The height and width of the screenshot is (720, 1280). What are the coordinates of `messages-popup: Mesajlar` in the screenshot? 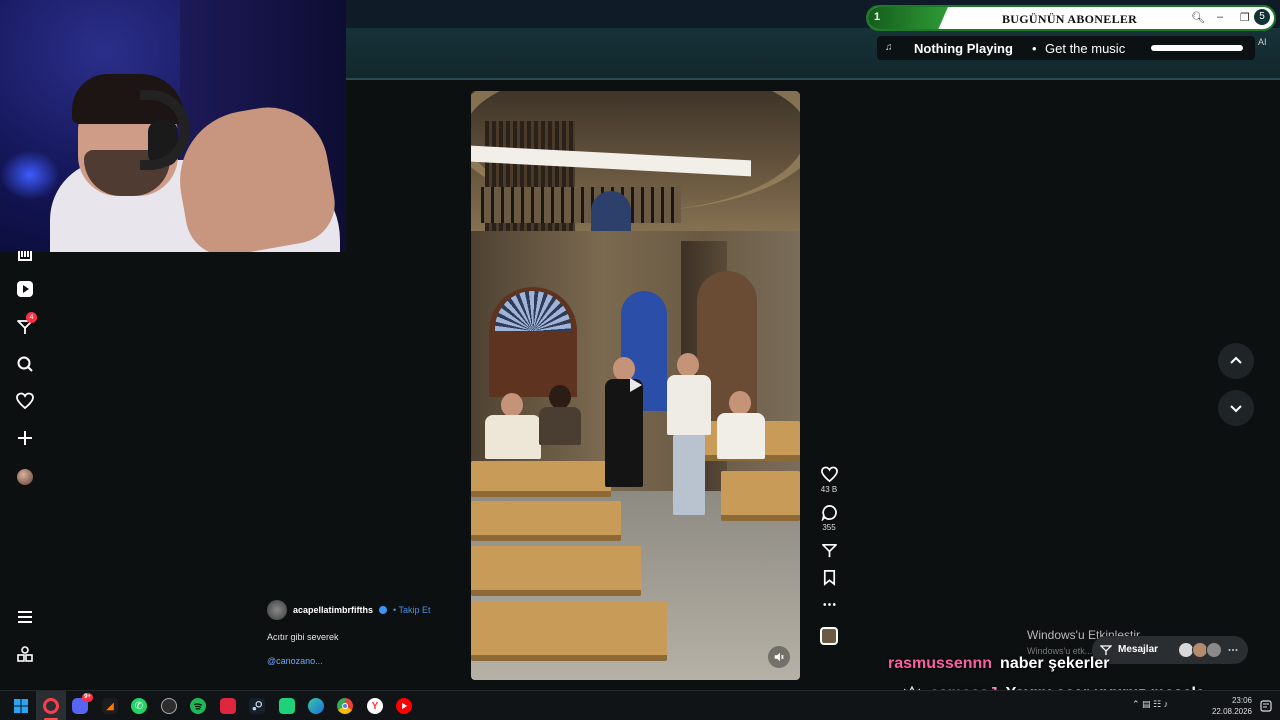 It's located at (1170, 650).